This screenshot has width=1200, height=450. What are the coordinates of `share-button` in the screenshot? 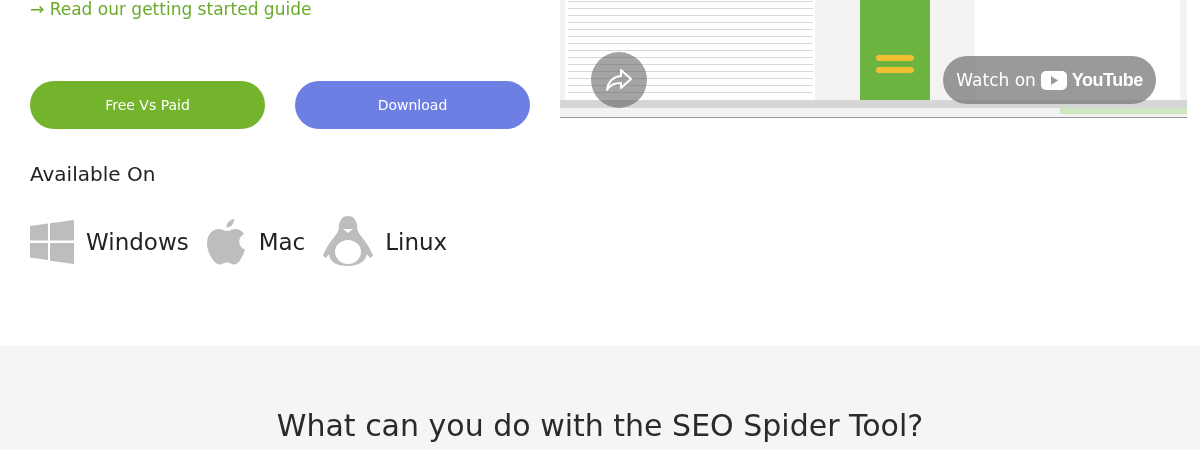 It's located at (619, 80).